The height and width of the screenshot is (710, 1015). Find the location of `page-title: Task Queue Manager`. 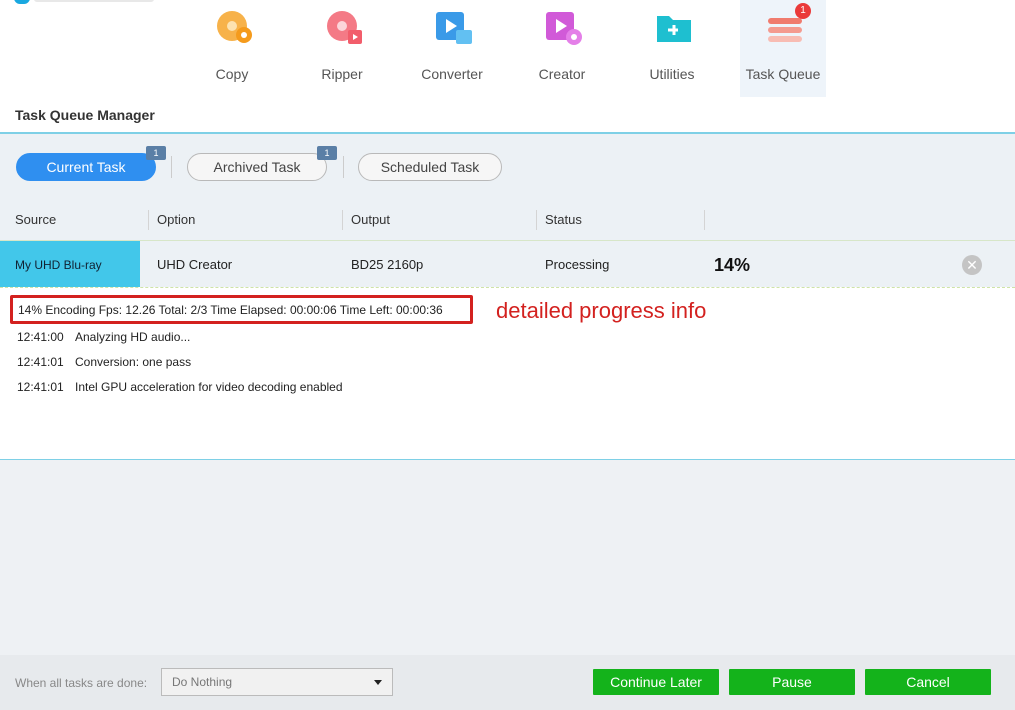

page-title: Task Queue Manager is located at coordinates (85, 115).